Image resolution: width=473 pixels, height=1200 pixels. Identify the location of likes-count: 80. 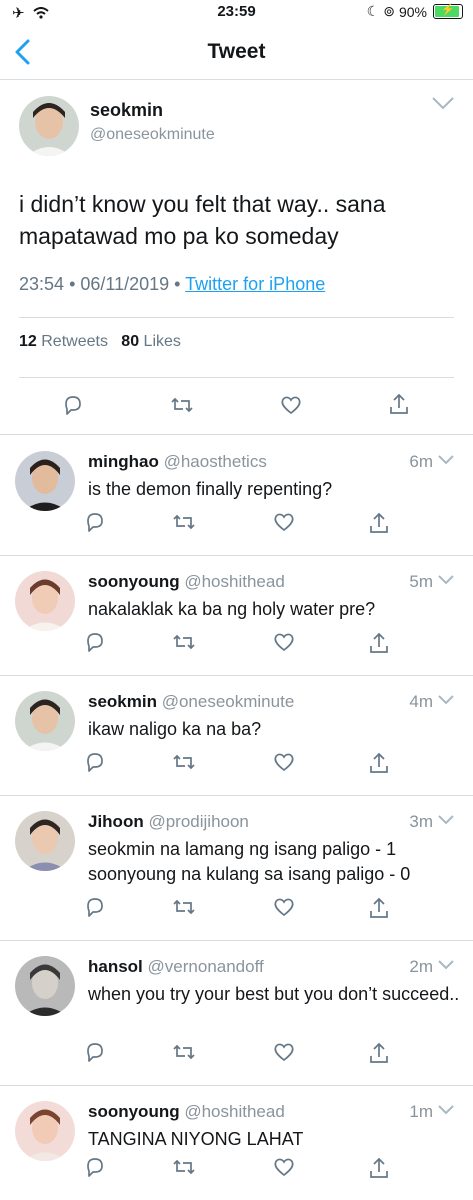
(130, 341).